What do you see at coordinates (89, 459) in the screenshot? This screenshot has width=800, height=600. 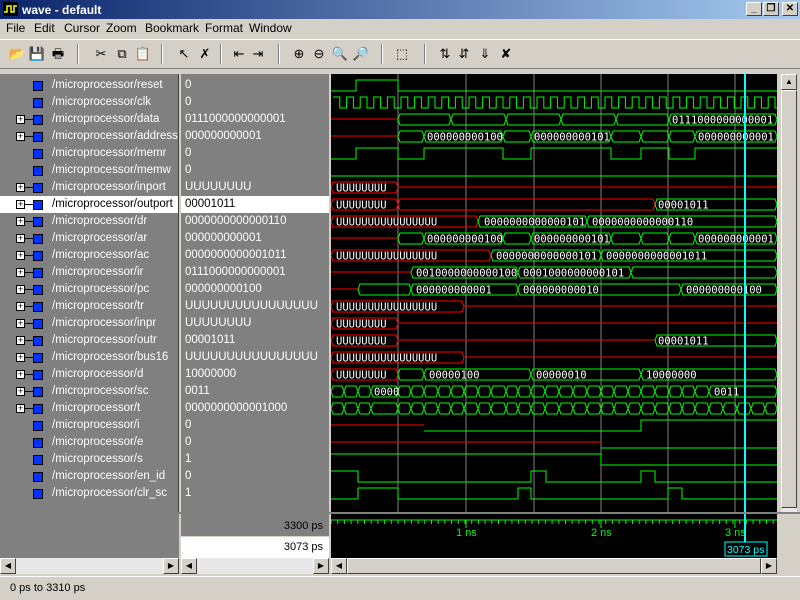 I see `signal-row: /microprocessor/s` at bounding box center [89, 459].